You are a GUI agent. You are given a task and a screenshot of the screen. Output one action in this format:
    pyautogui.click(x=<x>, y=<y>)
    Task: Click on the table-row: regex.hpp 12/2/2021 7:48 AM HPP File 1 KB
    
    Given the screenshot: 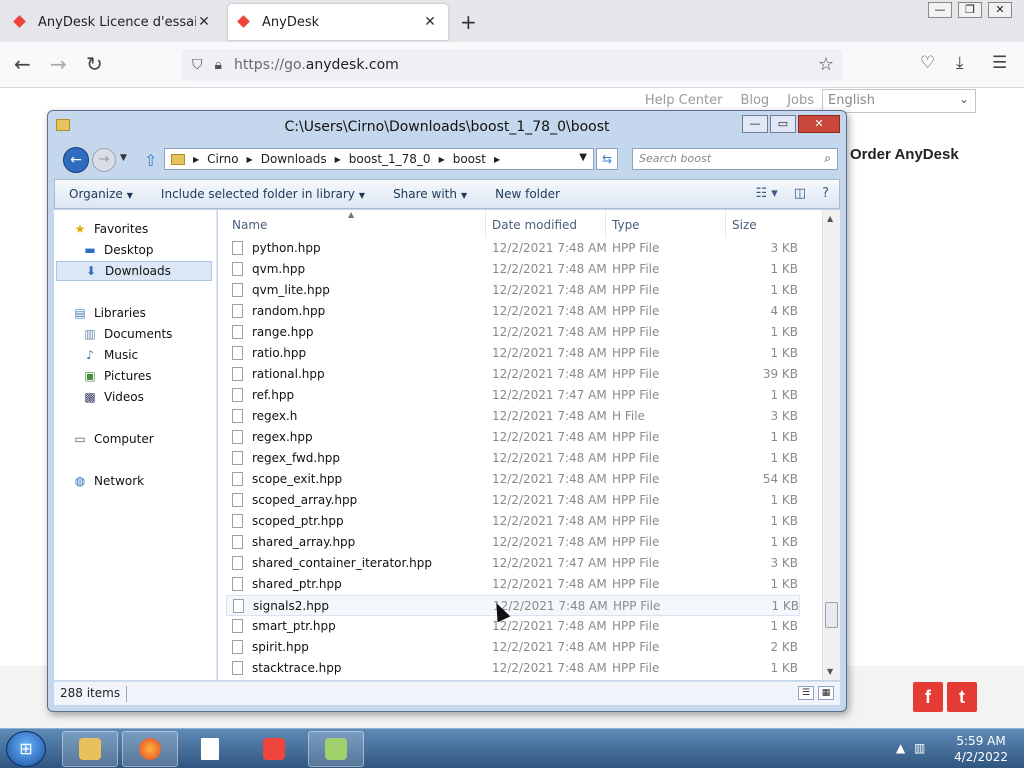 What is the action you would take?
    pyautogui.click(x=513, y=437)
    